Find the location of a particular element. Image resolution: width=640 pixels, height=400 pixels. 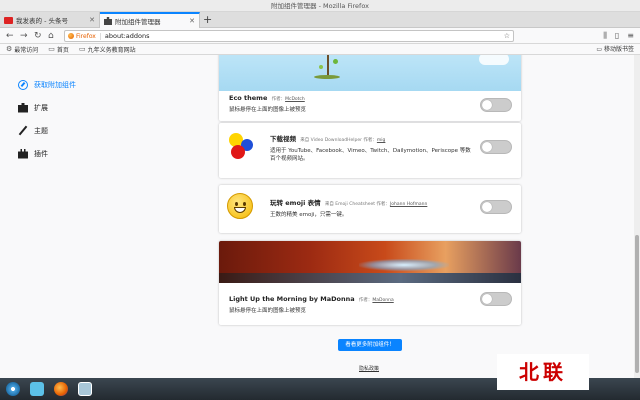

sidebar-toggle-icon: ▯ is located at coordinates (617, 36).